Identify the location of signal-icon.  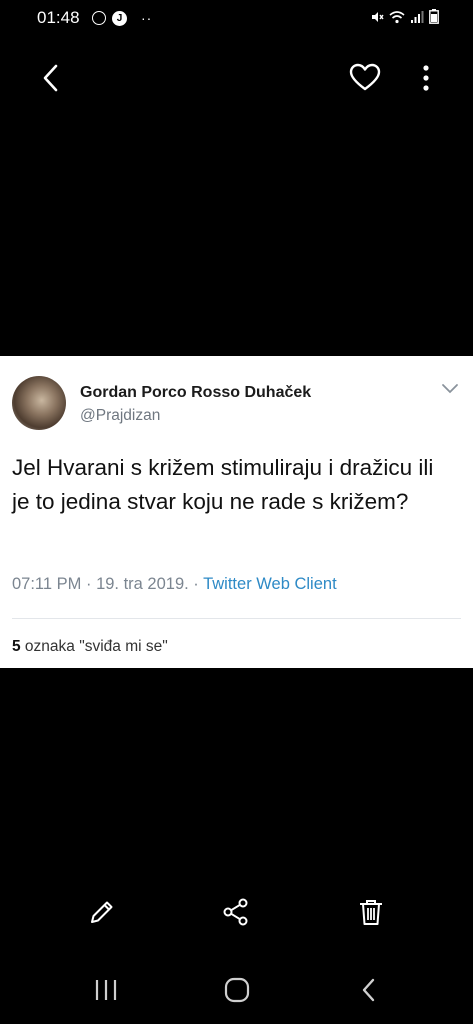
(417, 16).